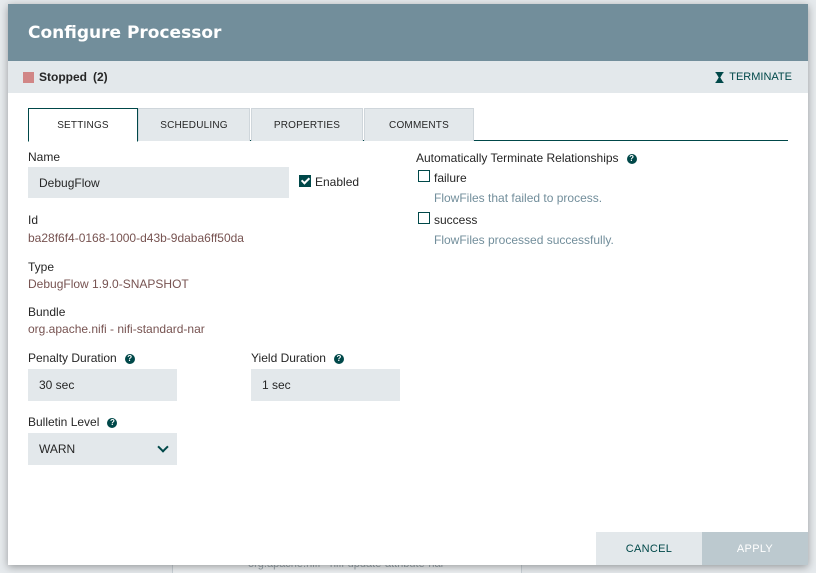 The image size is (816, 573). What do you see at coordinates (408, 32) in the screenshot?
I see `dialog-header: Configure Processor` at bounding box center [408, 32].